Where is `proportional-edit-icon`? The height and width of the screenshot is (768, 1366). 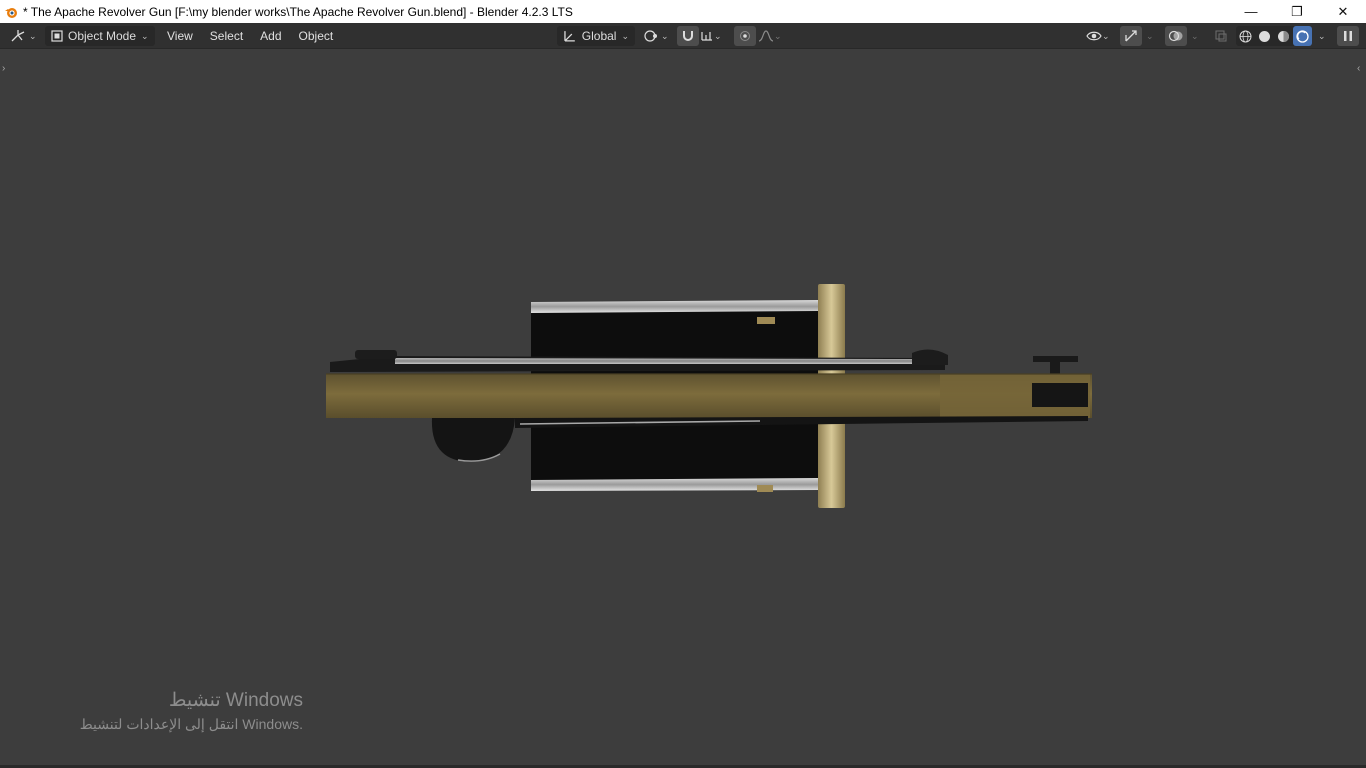
proportional-edit-icon is located at coordinates (745, 36).